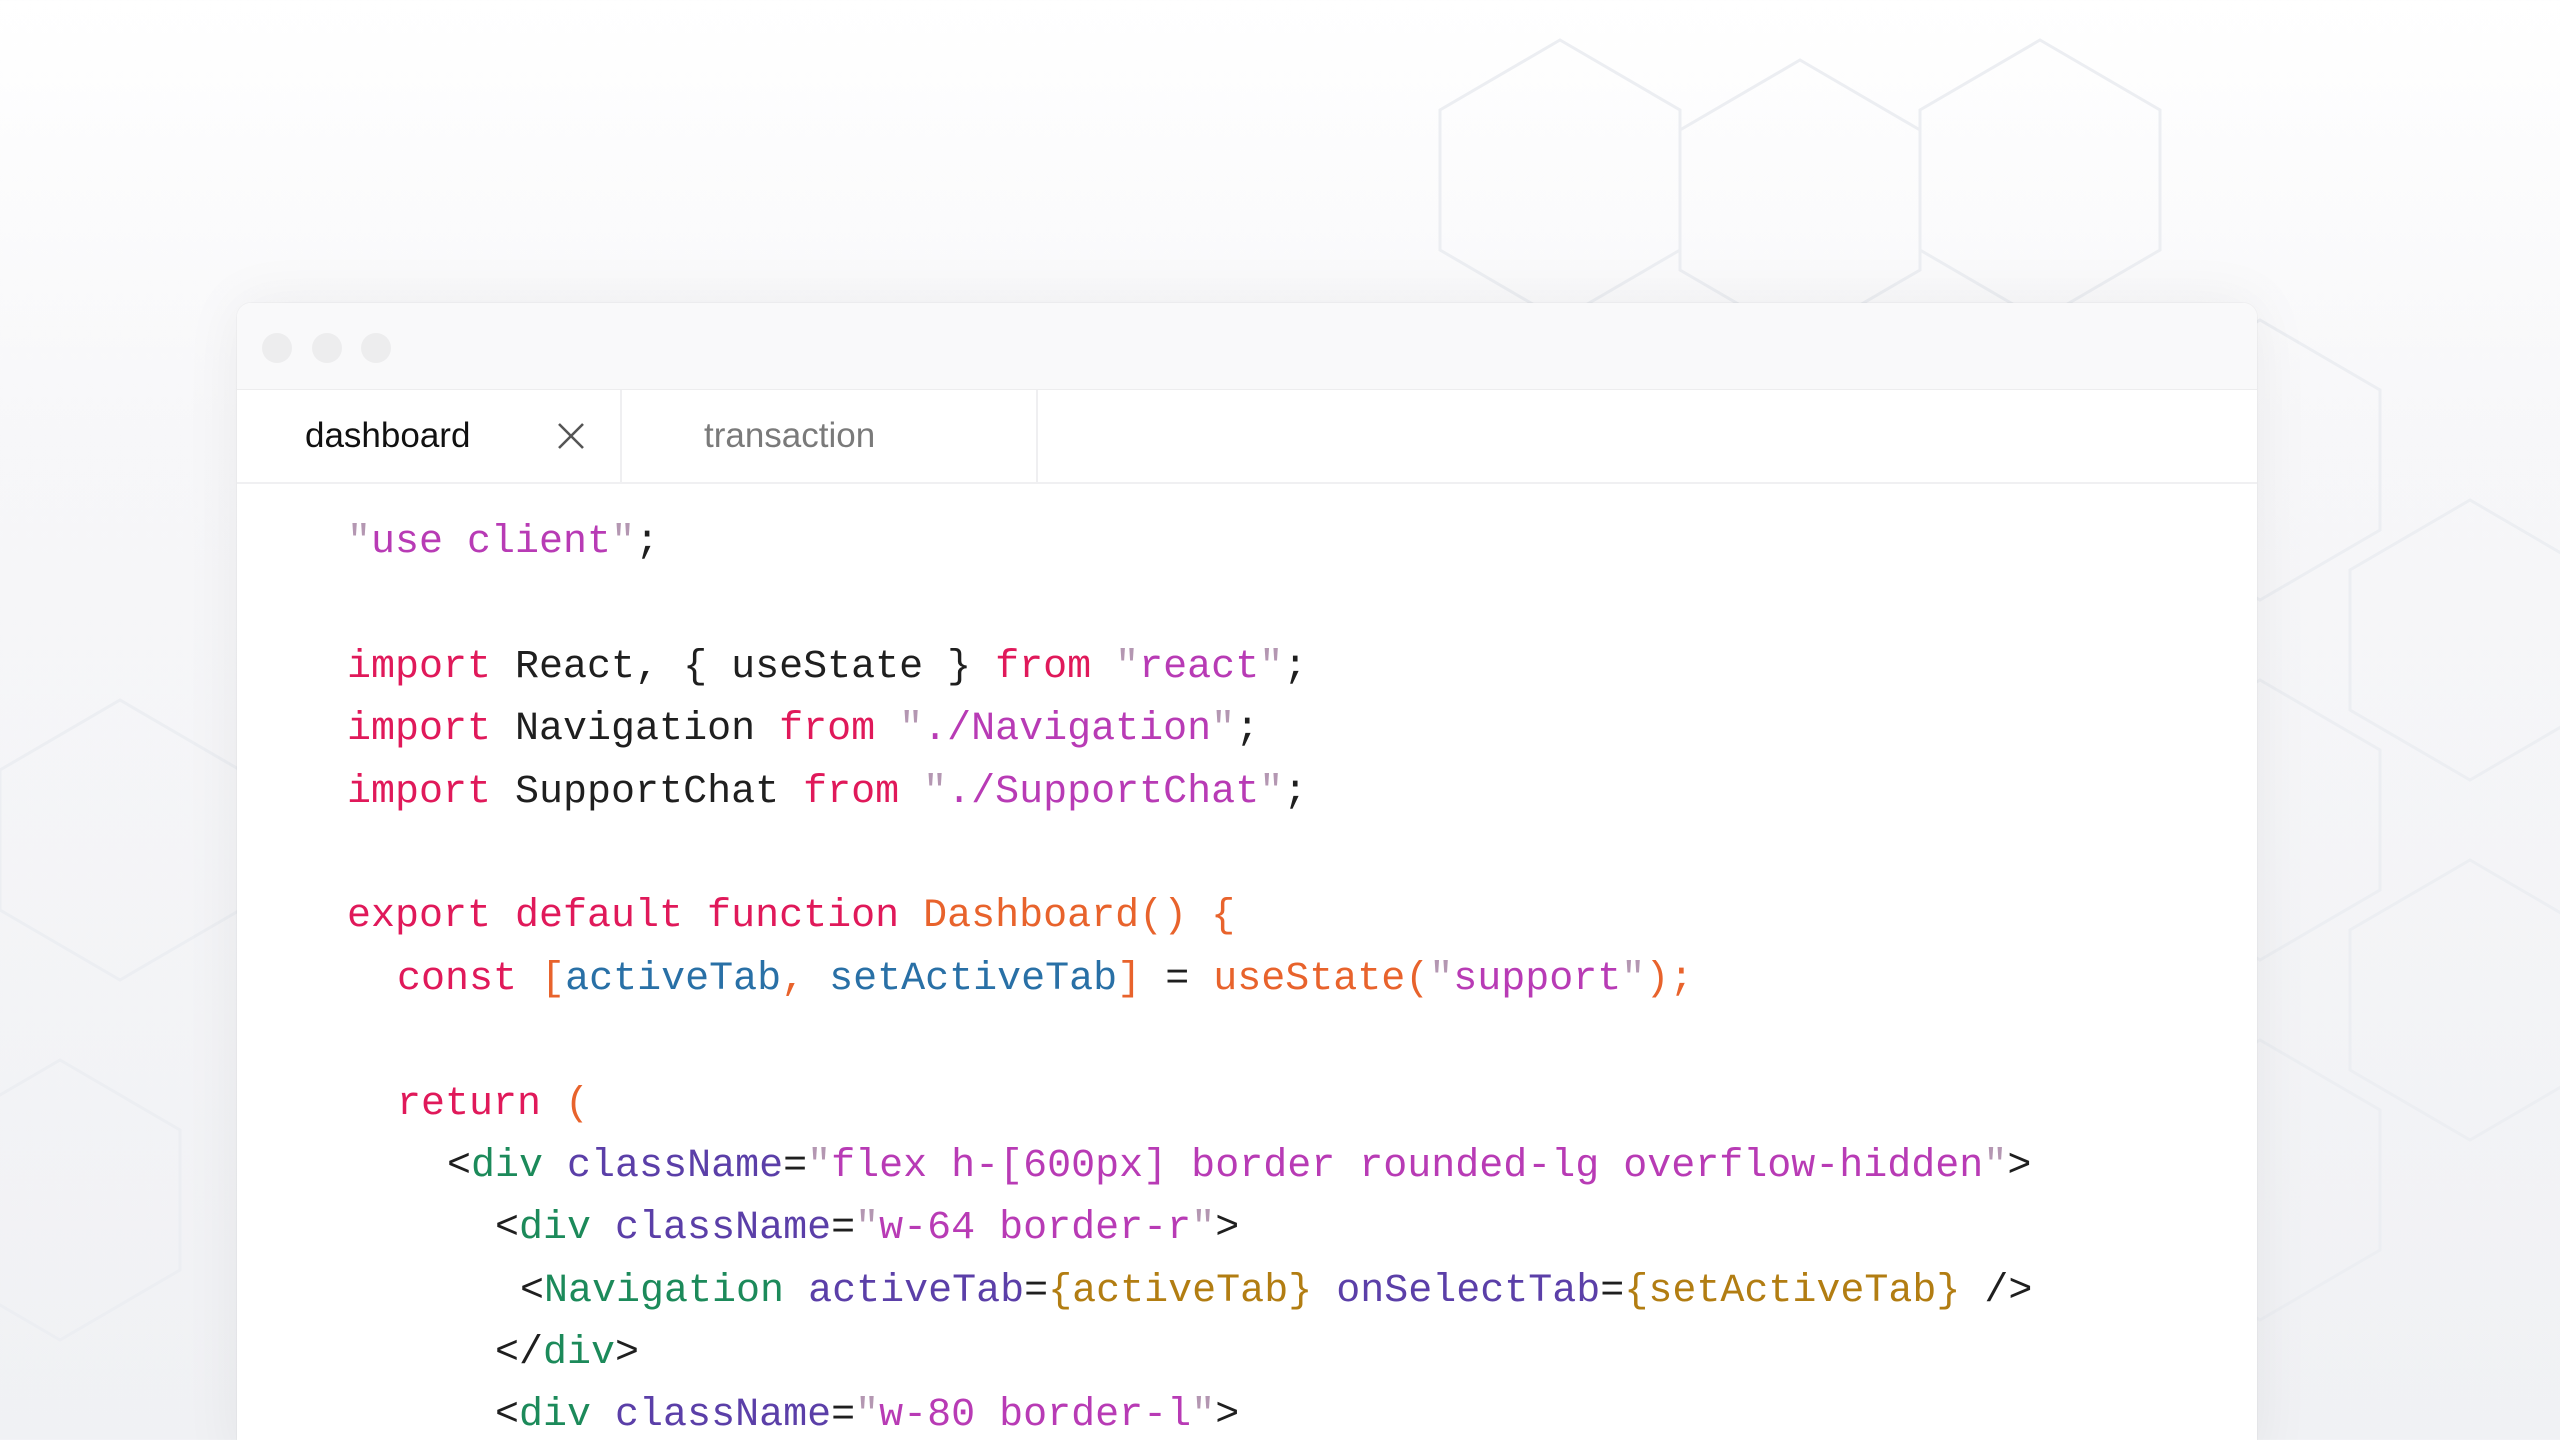 This screenshot has width=2560, height=1440. Describe the element at coordinates (805, 979) in the screenshot. I see `code-token: ,` at that location.